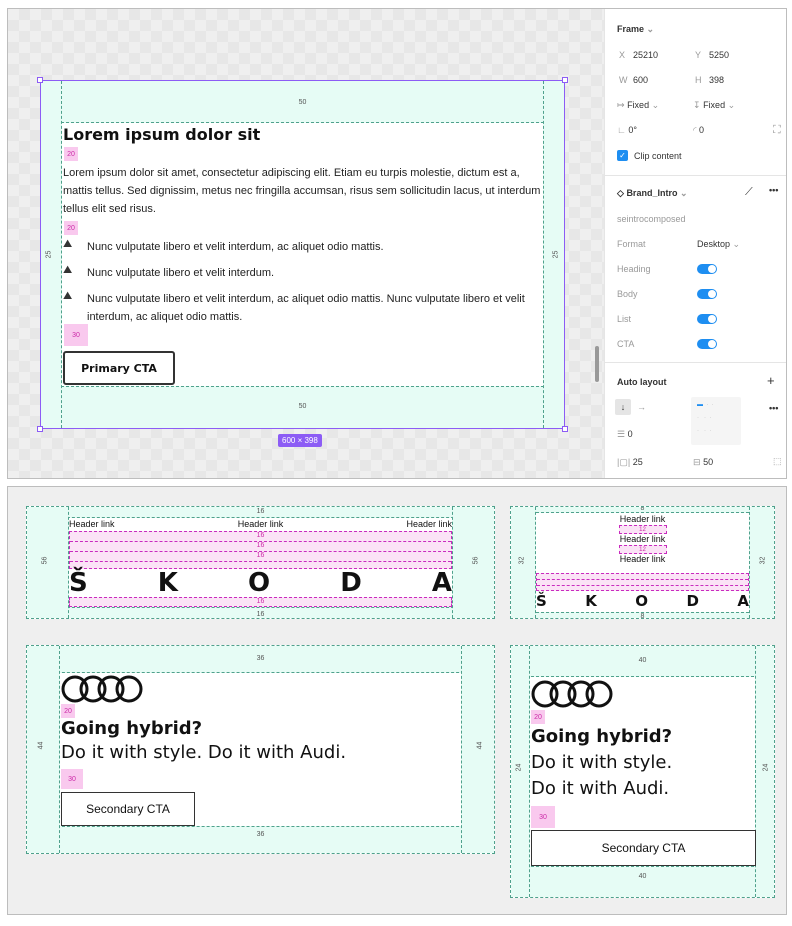 This screenshot has height=926, width=792. I want to click on edit-component-icon: ⟋, so click(749, 192).